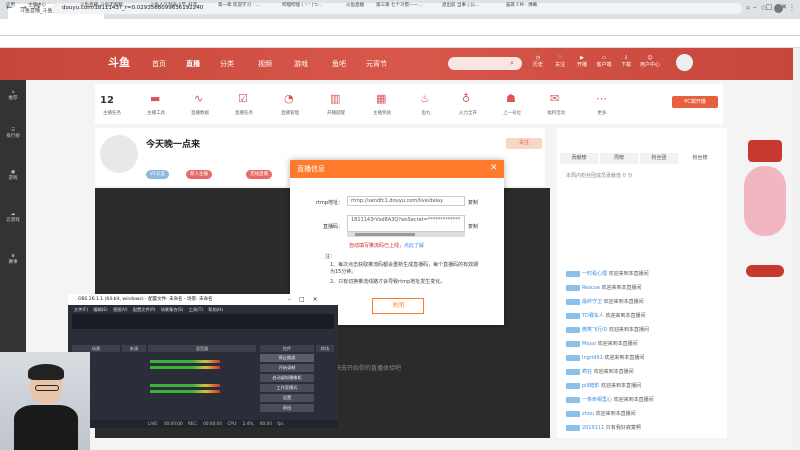 The height and width of the screenshot is (450, 800). Describe the element at coordinates (579, 158) in the screenshot. I see `tab-contribution: 贡献榜` at that location.